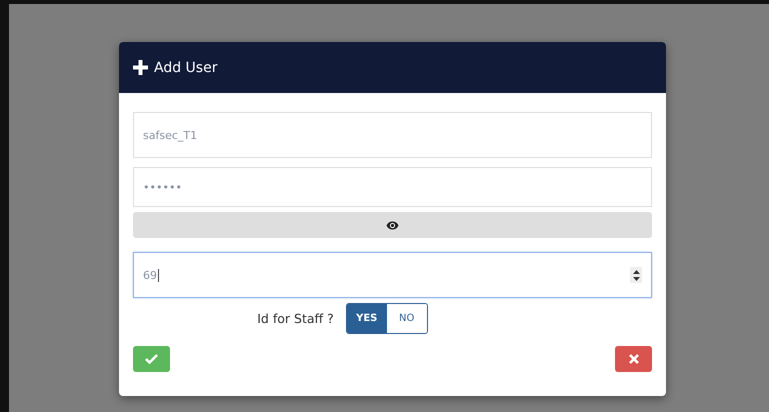 The height and width of the screenshot is (412, 769). What do you see at coordinates (140, 67) in the screenshot?
I see `plus-icon` at bounding box center [140, 67].